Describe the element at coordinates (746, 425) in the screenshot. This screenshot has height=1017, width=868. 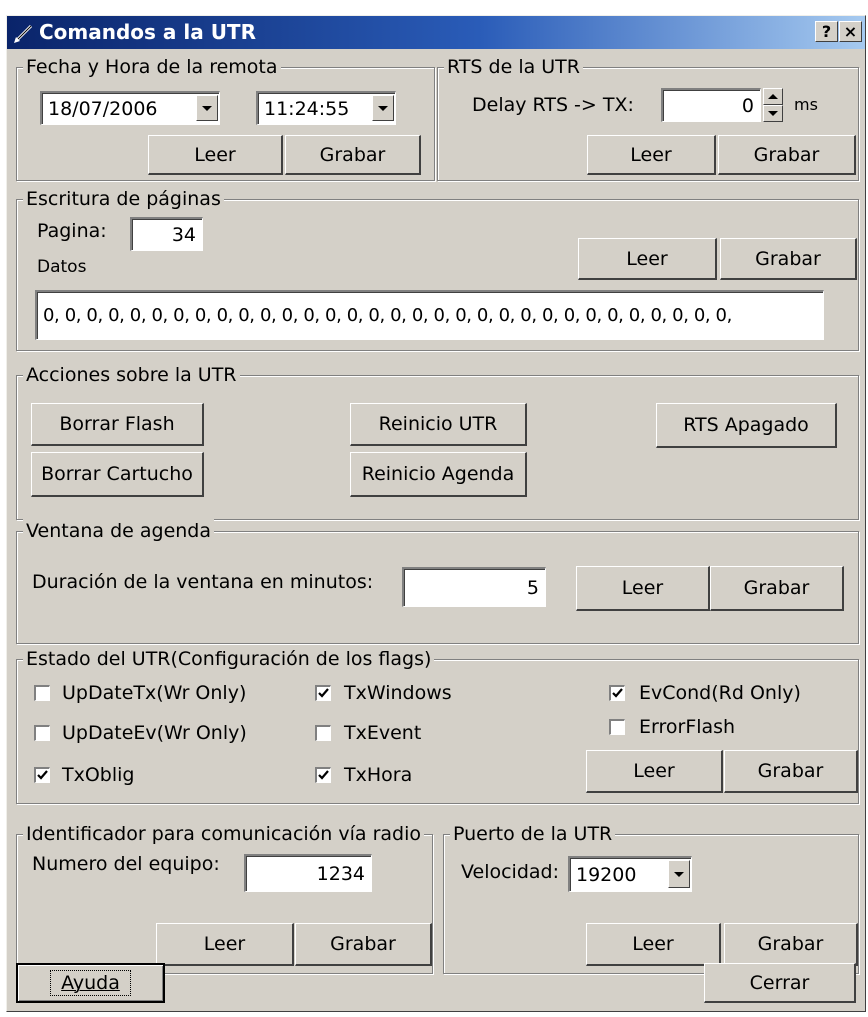
I see `rts-apagado-button: RTS Apagado` at that location.